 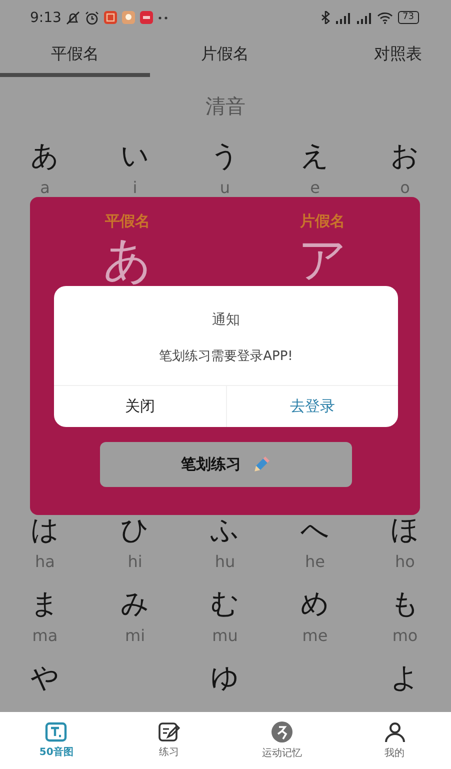 What do you see at coordinates (45, 562) in the screenshot?
I see `romaji-label: ha` at bounding box center [45, 562].